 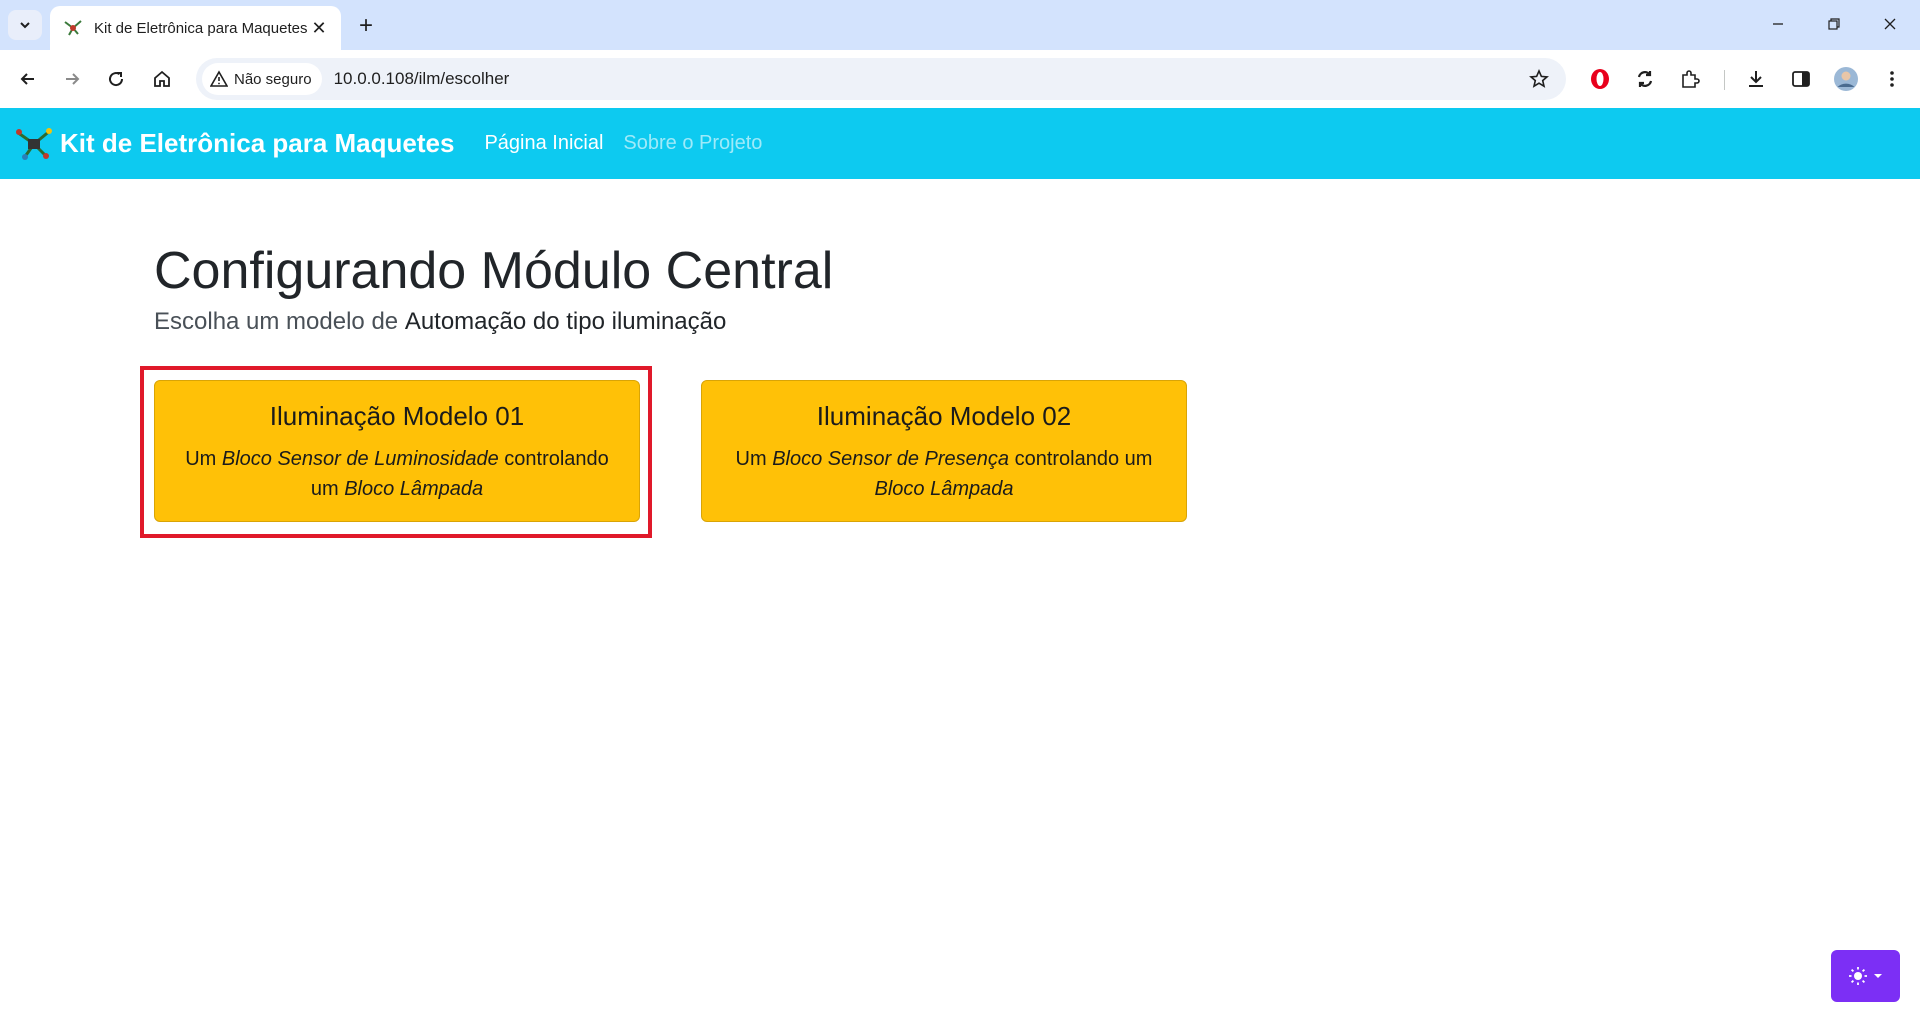 I want to click on reload-button, so click(x=116, y=79).